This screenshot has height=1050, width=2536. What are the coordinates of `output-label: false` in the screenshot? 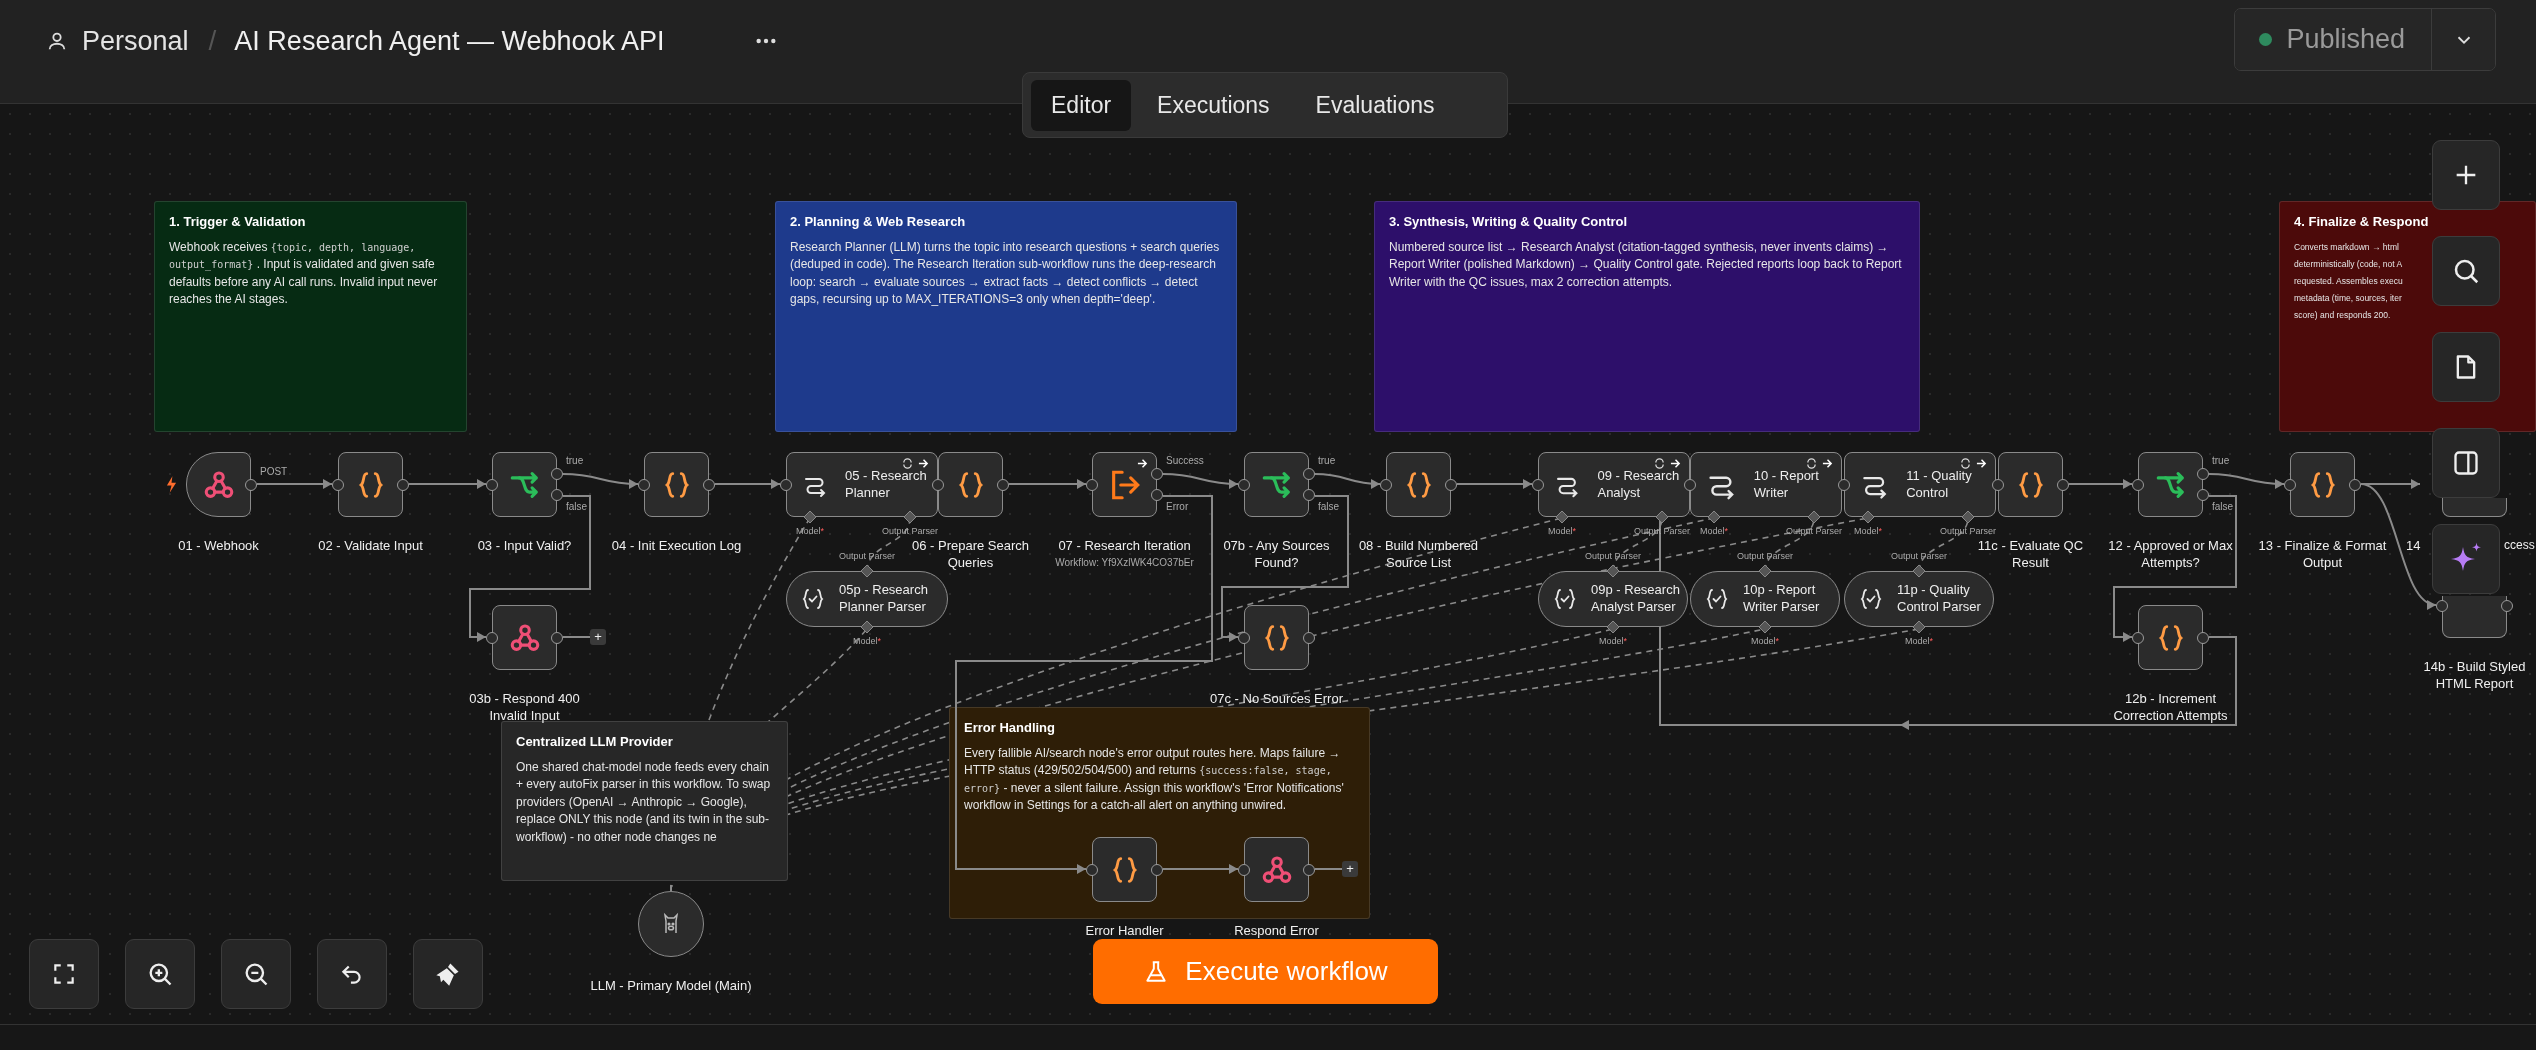 It's located at (1329, 507).